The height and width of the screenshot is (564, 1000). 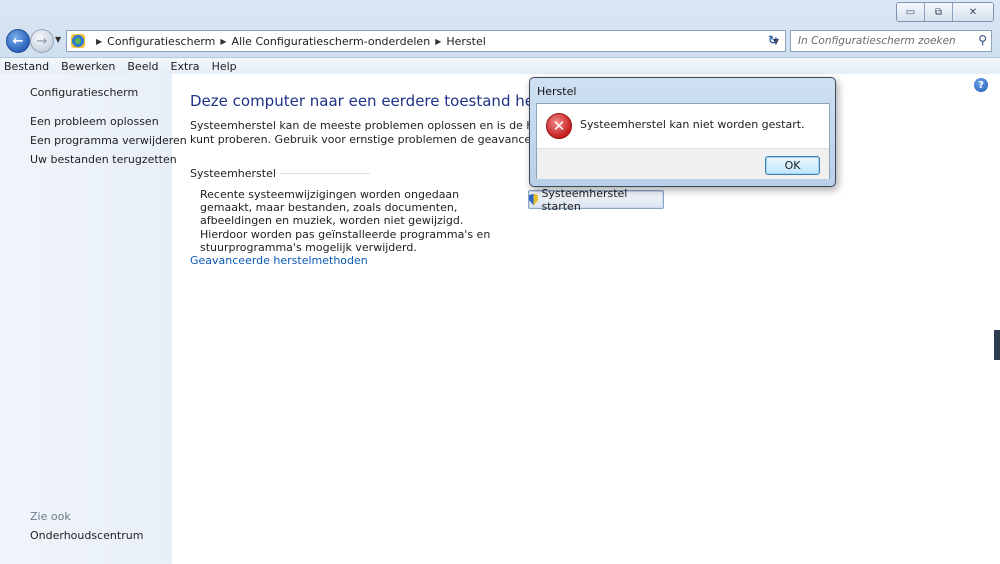 I want to click on recent-pages-dropdown-icon: ▼, so click(x=58, y=39).